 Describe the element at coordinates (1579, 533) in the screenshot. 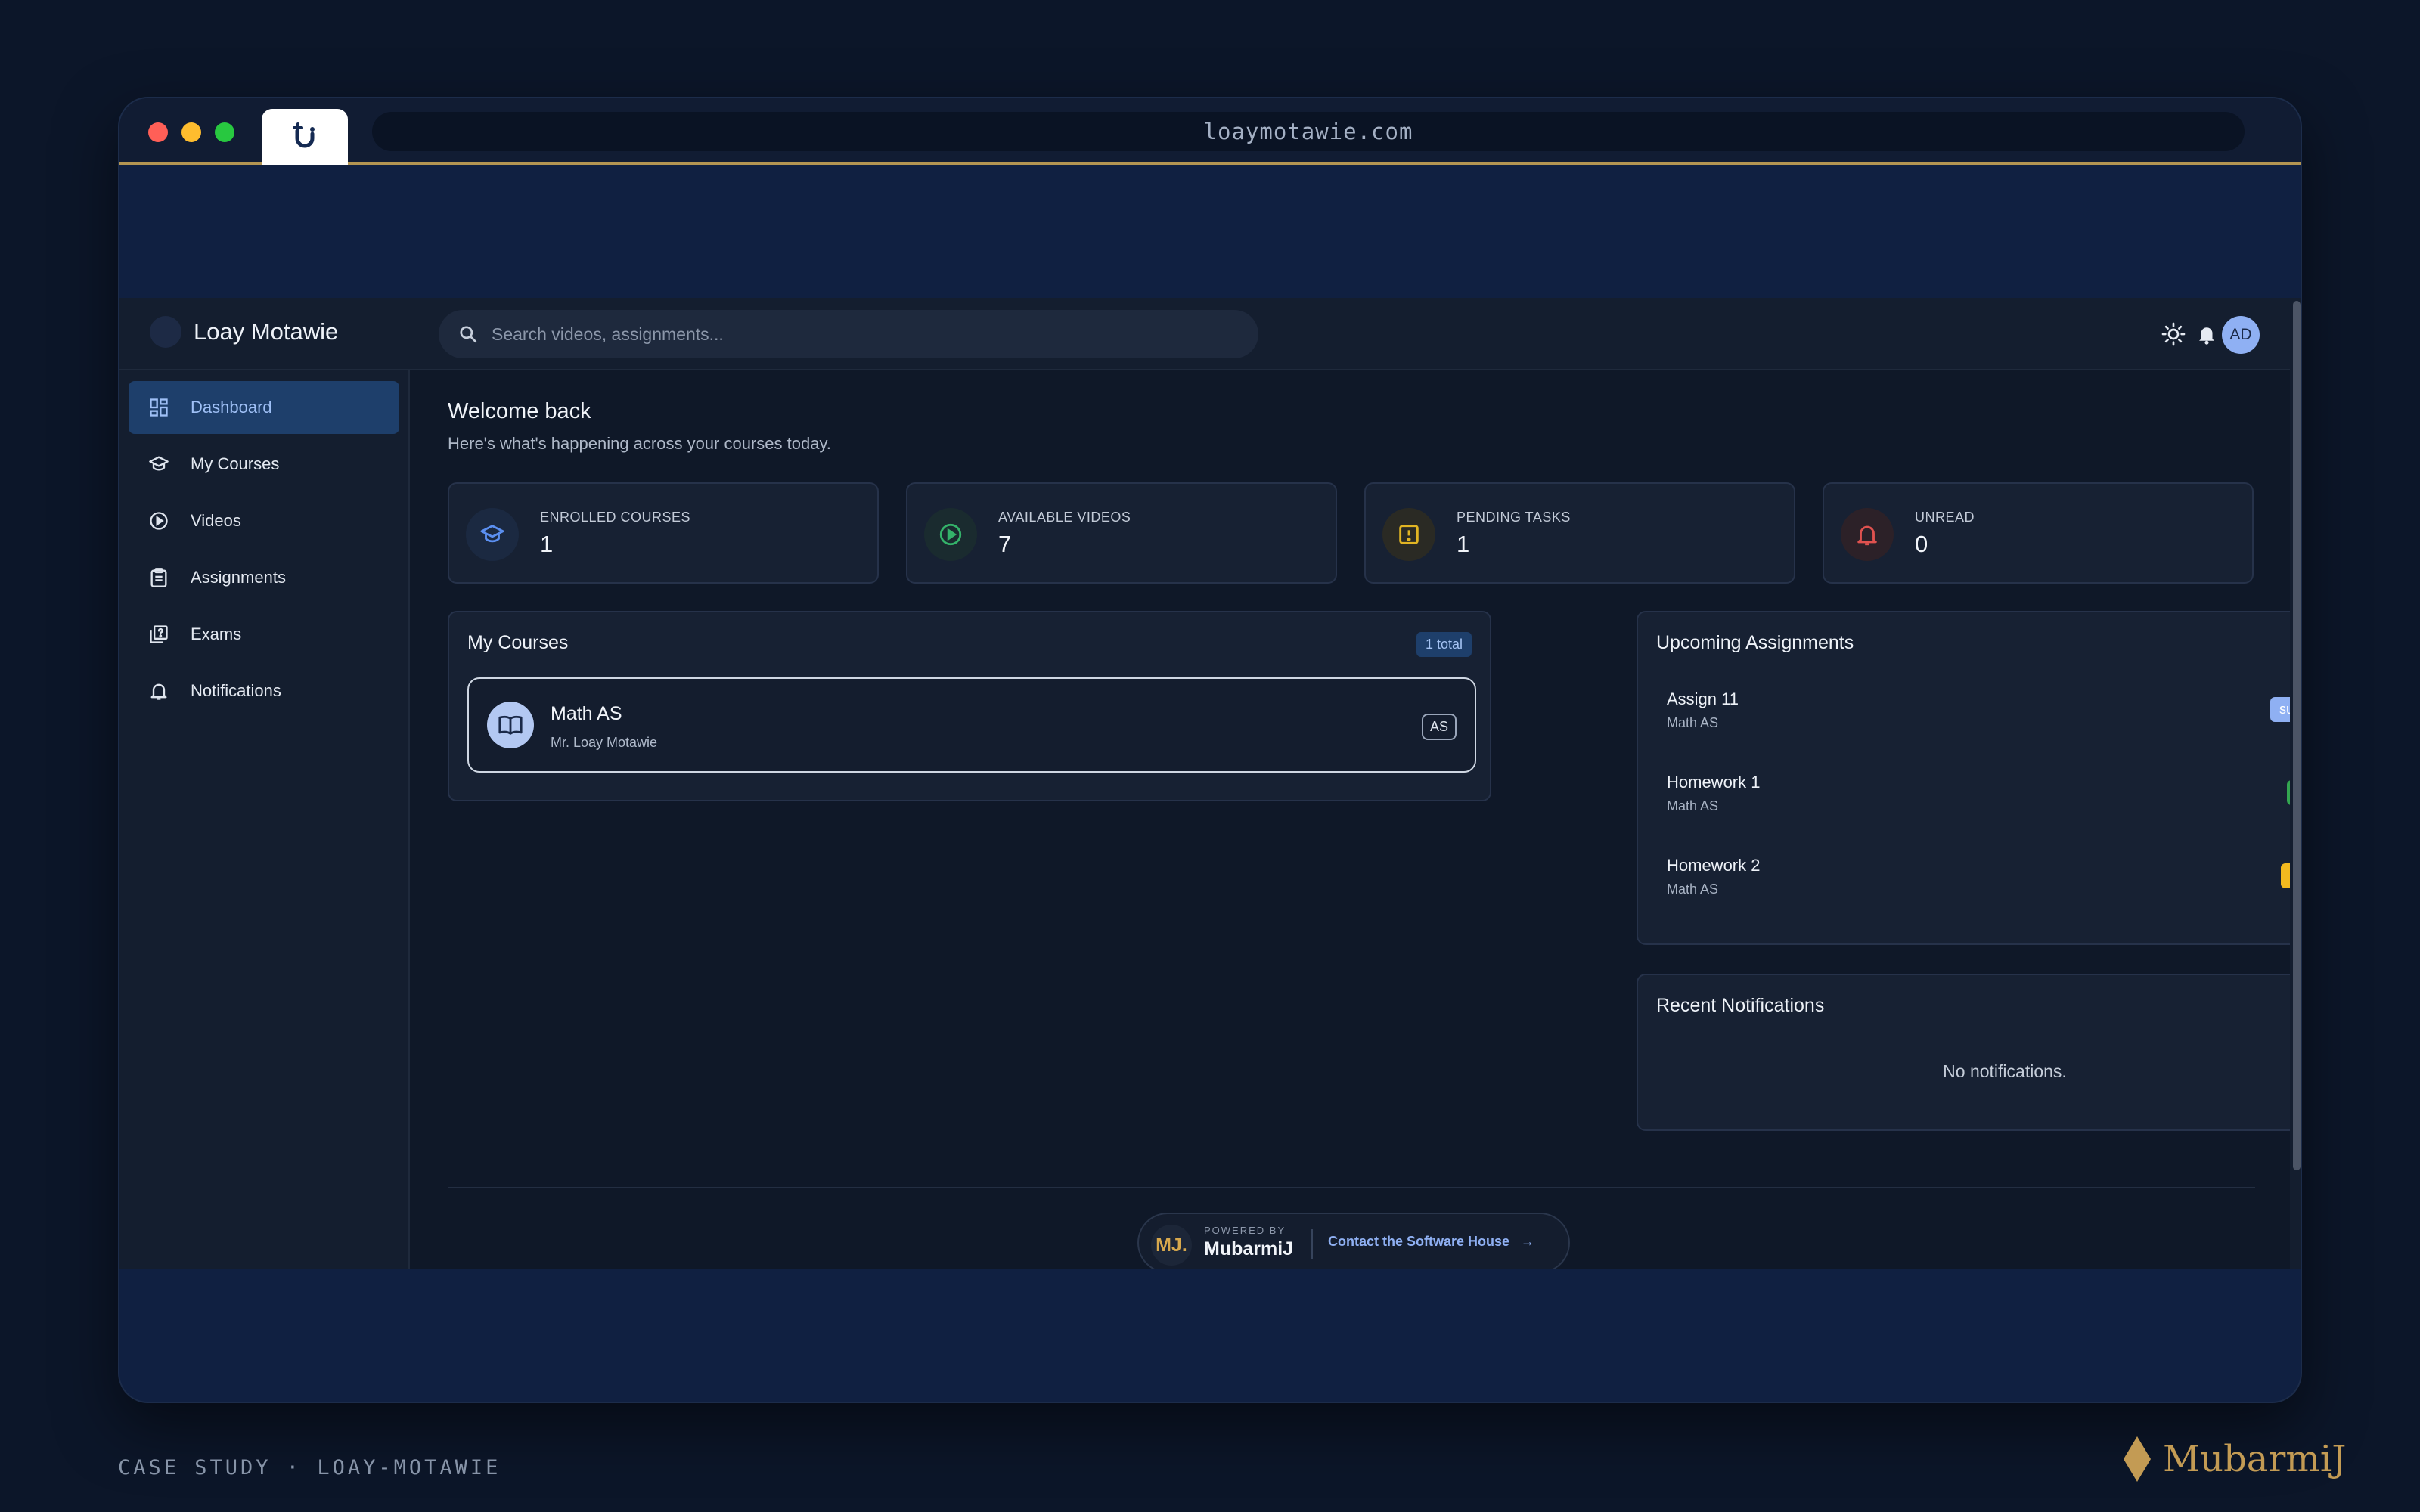

I see `stat-card-pending-tasks: PENDING TASKS 1` at that location.